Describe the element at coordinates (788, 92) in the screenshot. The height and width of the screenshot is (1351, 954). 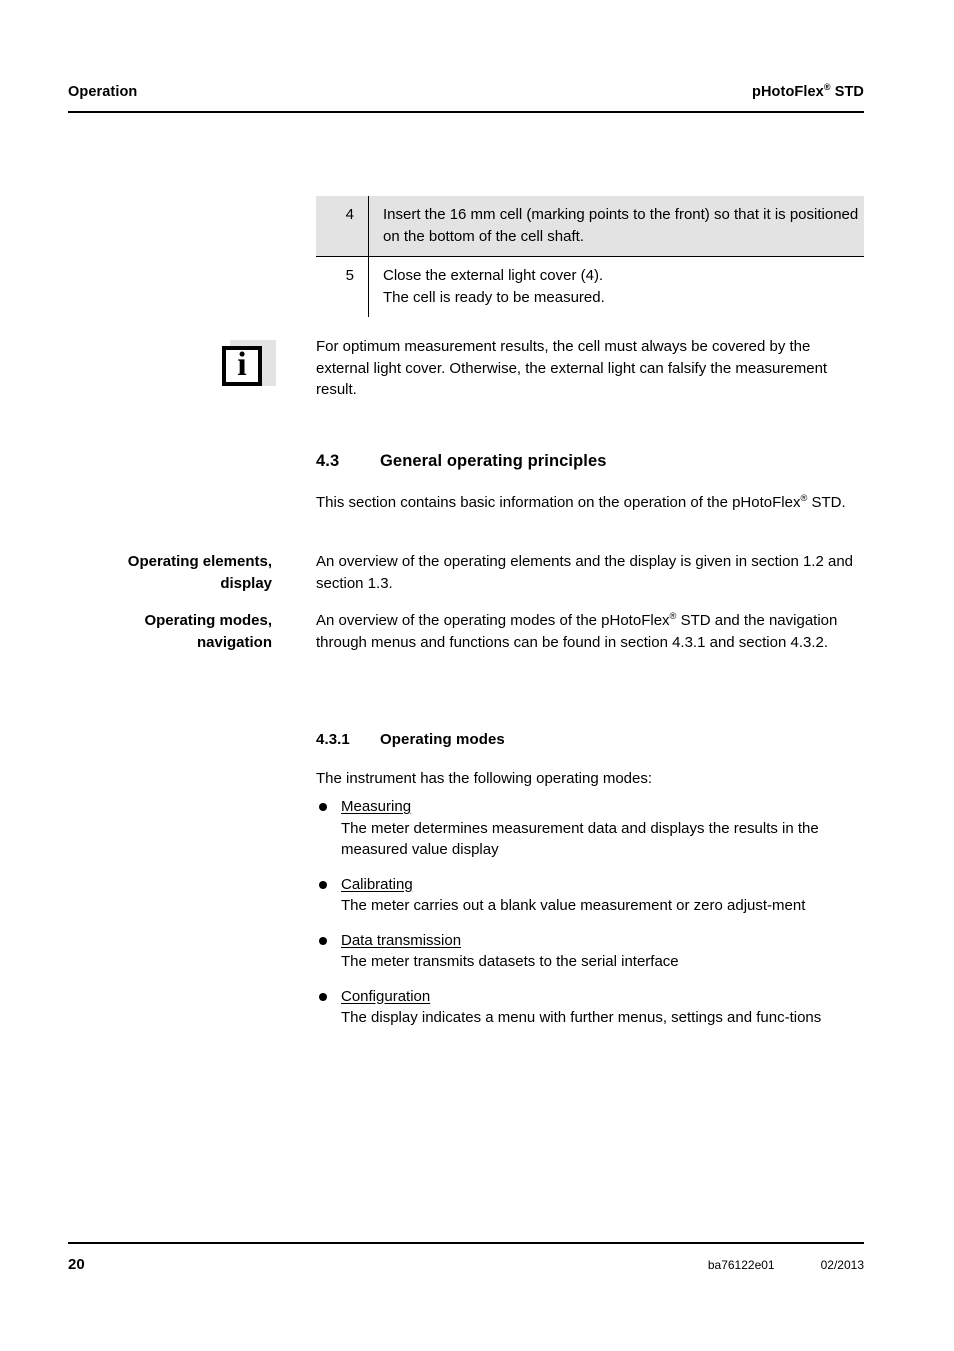
I see `header-product-name: pHotoFlex` at that location.